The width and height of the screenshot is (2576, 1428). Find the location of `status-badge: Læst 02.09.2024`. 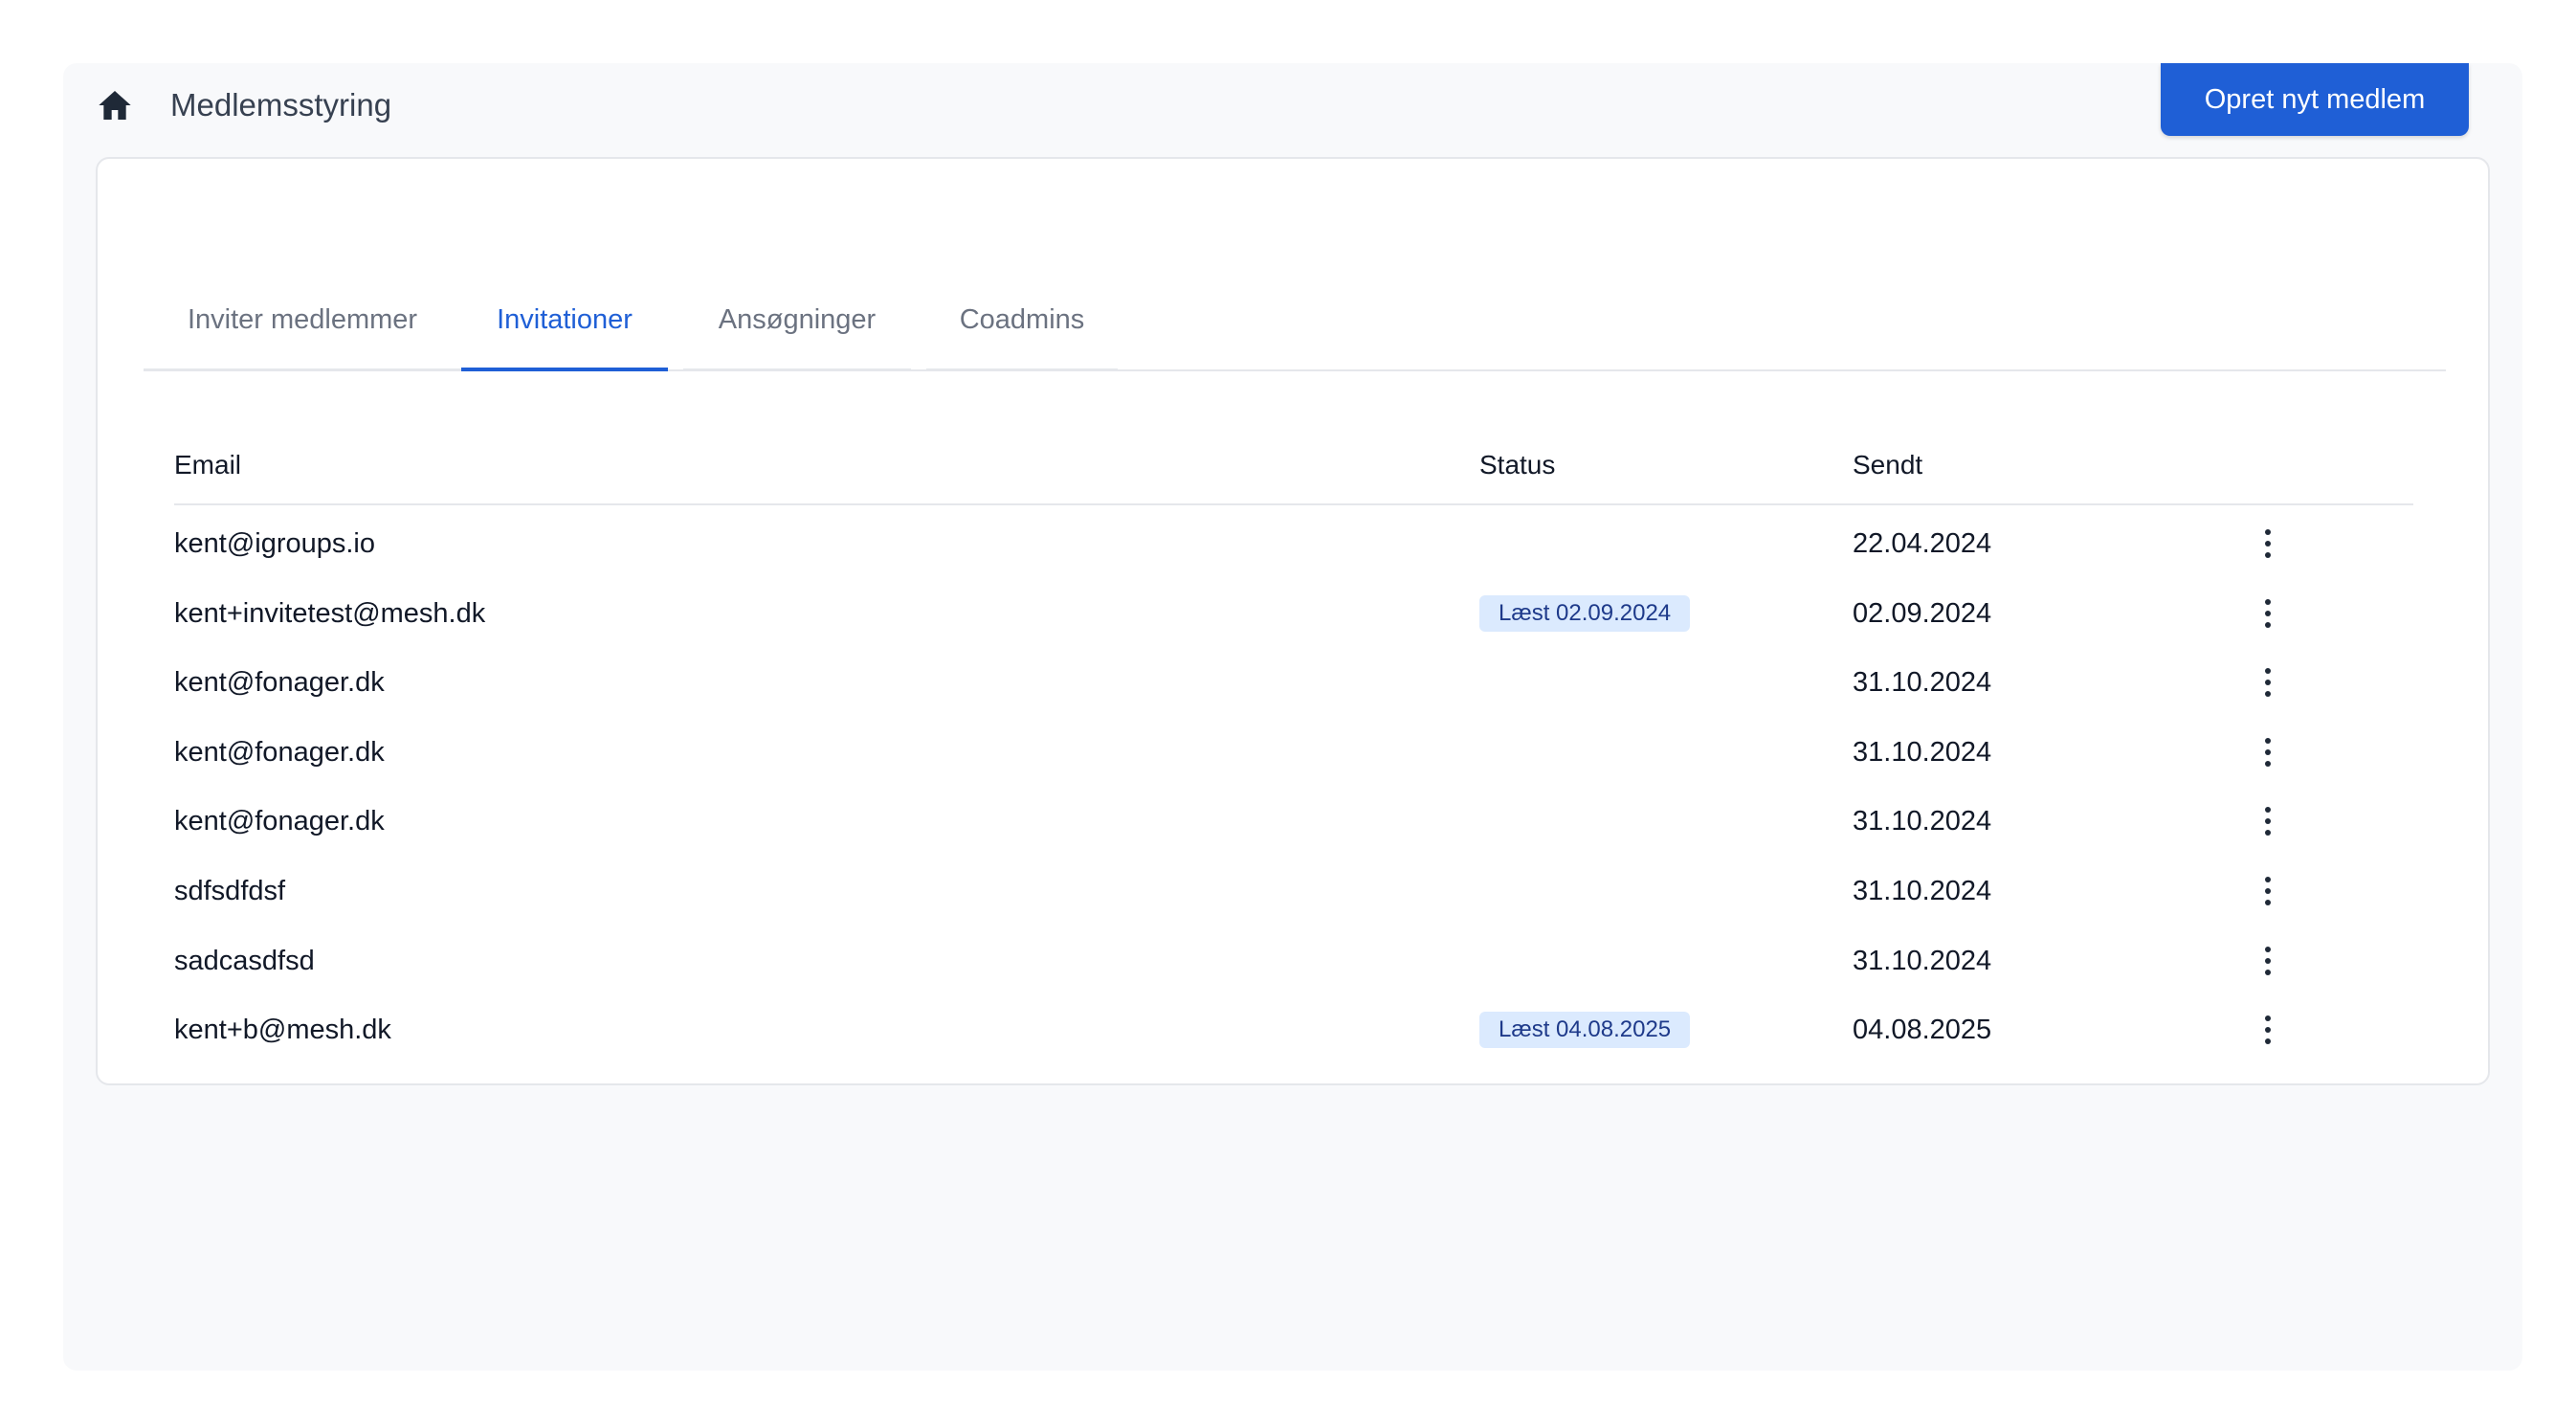

status-badge: Læst 02.09.2024 is located at coordinates (1585, 613).